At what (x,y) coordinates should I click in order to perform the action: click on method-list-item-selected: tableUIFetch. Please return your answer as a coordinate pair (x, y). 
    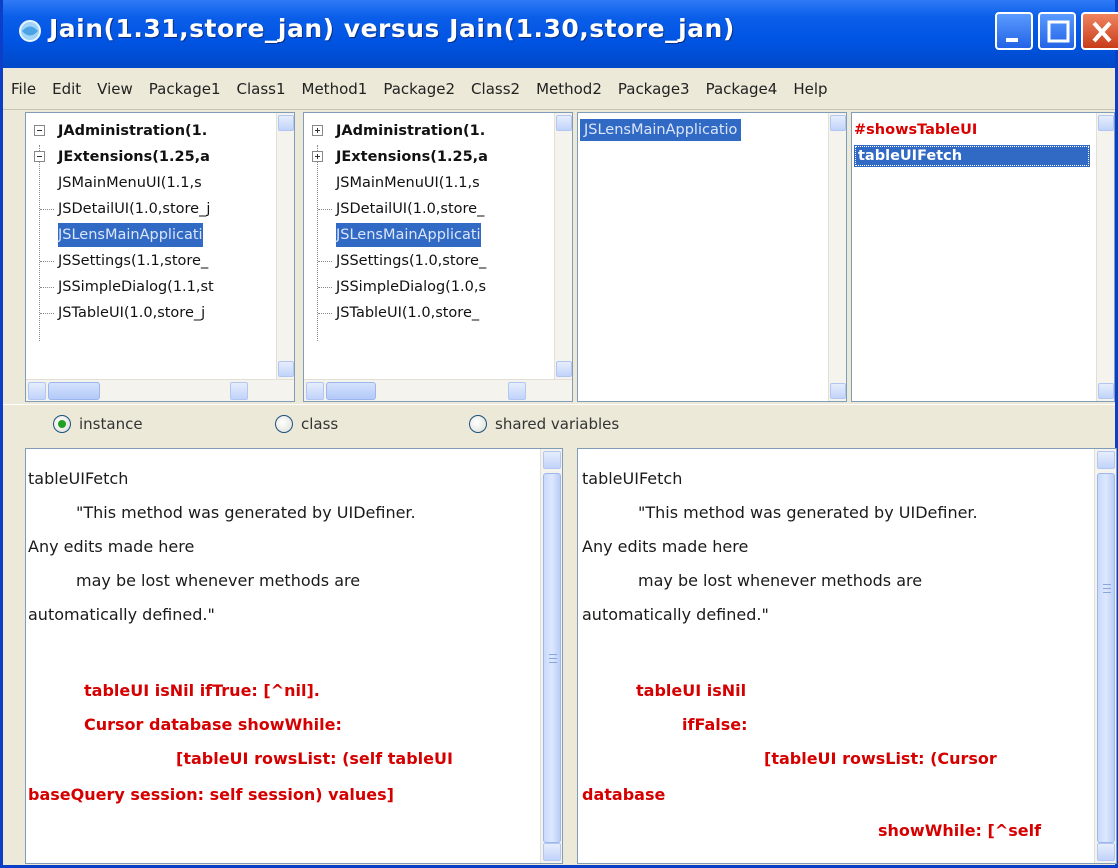
    Looking at the image, I should click on (972, 156).